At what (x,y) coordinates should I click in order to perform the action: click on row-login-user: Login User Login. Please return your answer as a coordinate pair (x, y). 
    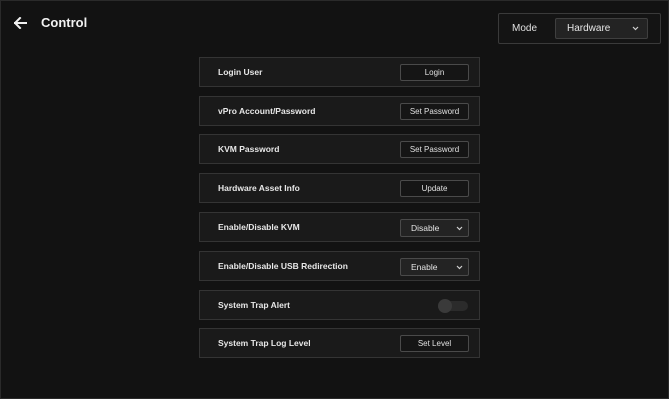
    Looking at the image, I should click on (339, 72).